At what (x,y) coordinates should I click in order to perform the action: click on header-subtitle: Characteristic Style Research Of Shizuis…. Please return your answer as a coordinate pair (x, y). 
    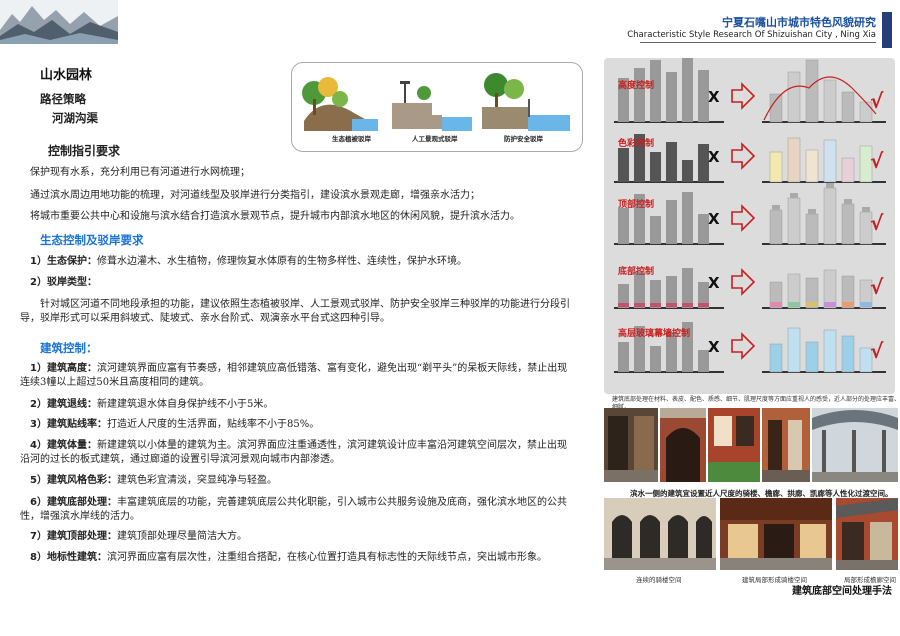
    Looking at the image, I should click on (751, 35).